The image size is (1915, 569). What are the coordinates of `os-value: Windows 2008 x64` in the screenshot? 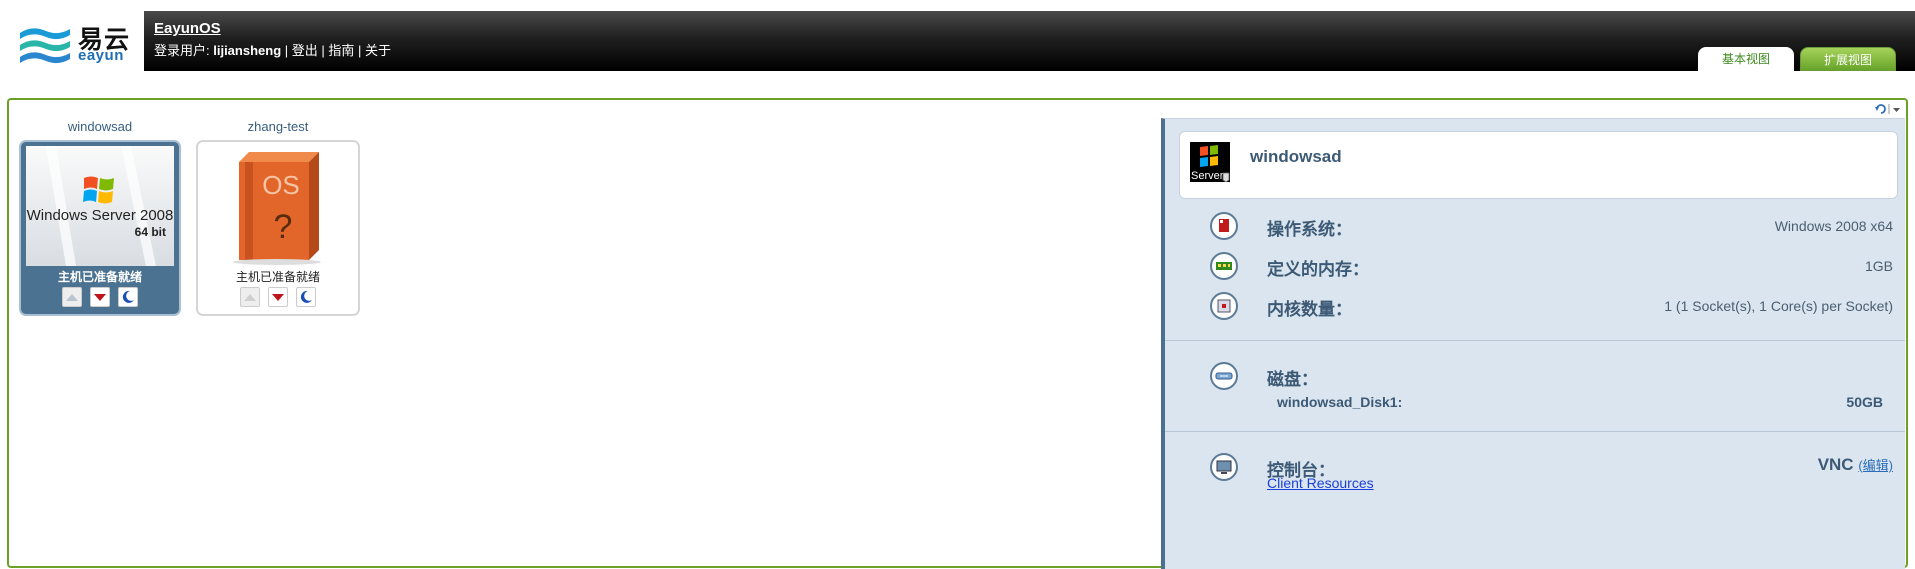 It's located at (1833, 226).